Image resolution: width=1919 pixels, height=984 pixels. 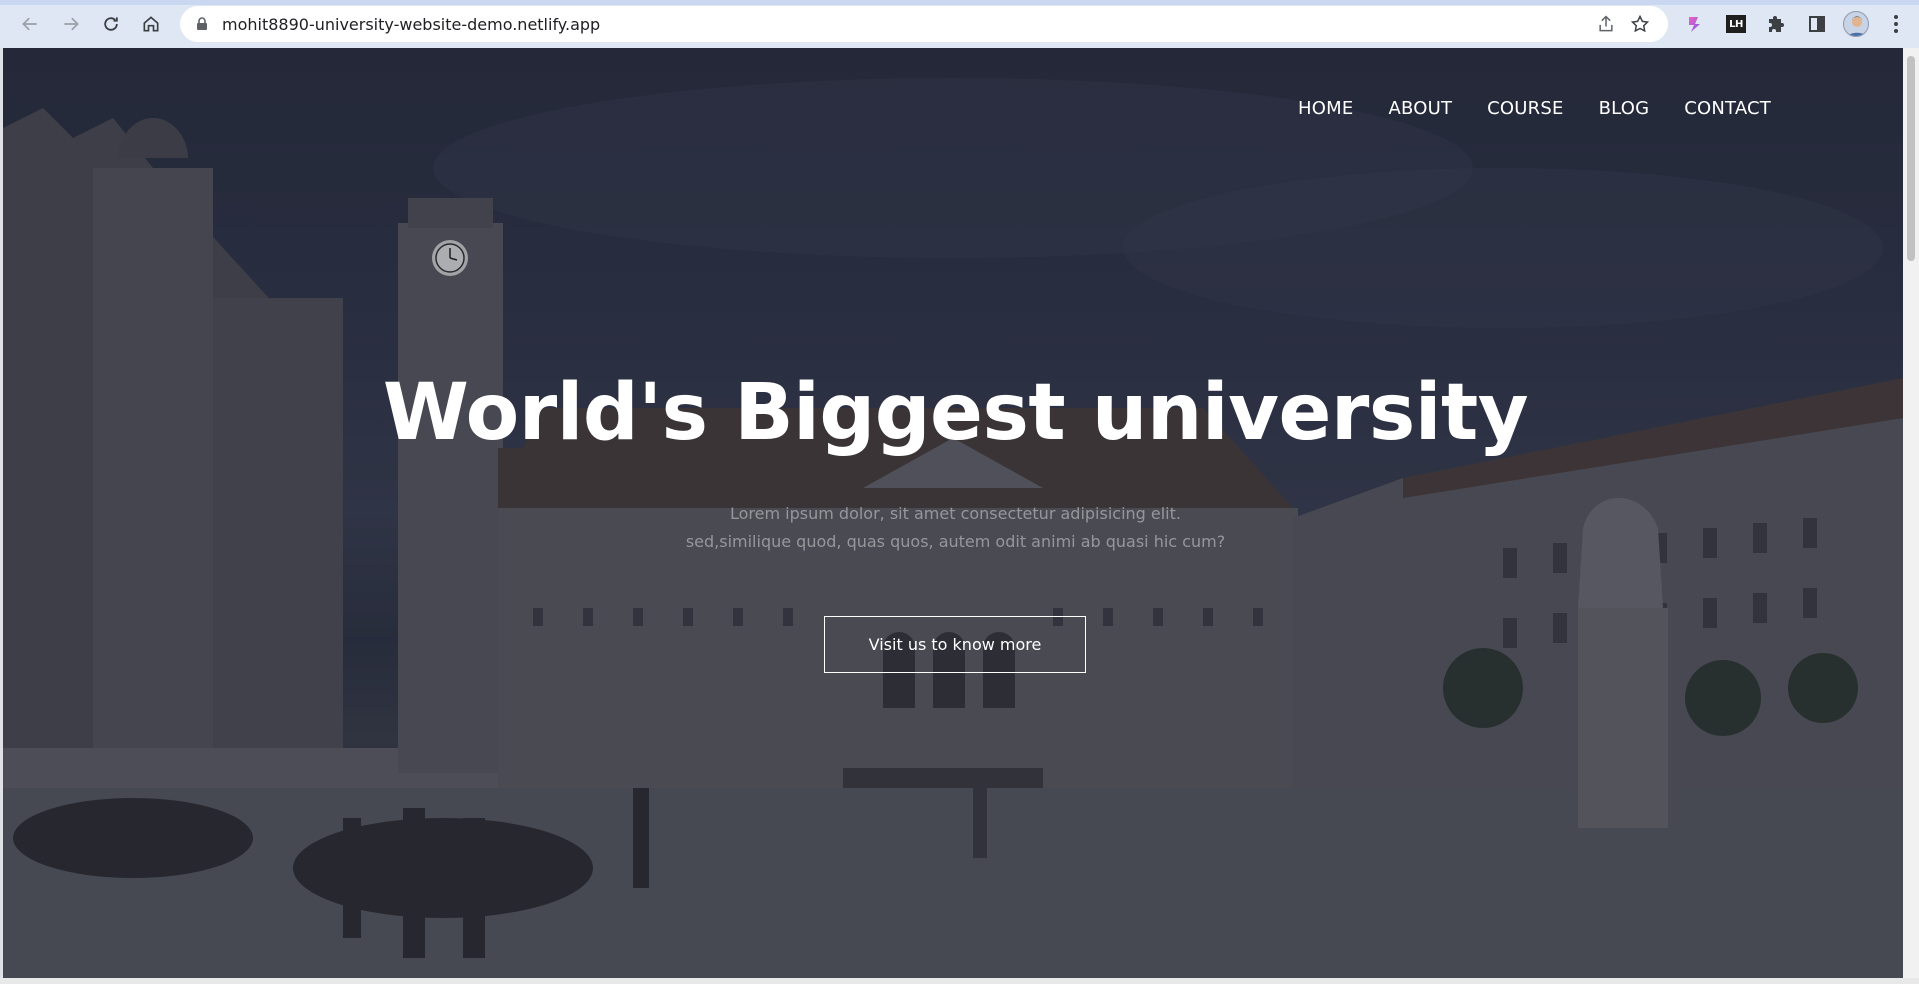 I want to click on main-navigation: HOME ABOUT COURSE BLOG CONTACT, so click(x=1534, y=108).